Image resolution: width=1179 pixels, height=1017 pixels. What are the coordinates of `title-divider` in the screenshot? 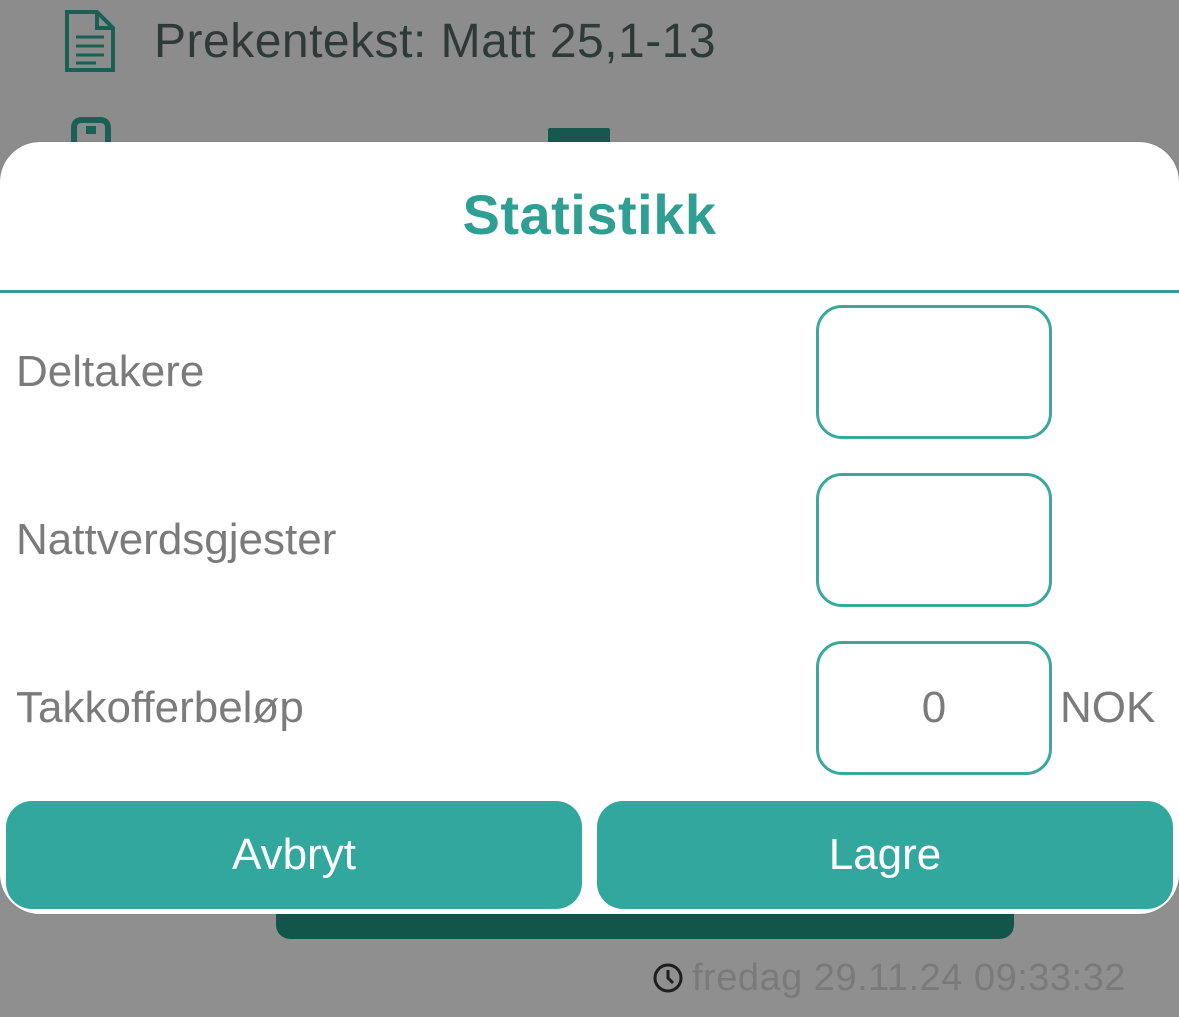 It's located at (589, 291).